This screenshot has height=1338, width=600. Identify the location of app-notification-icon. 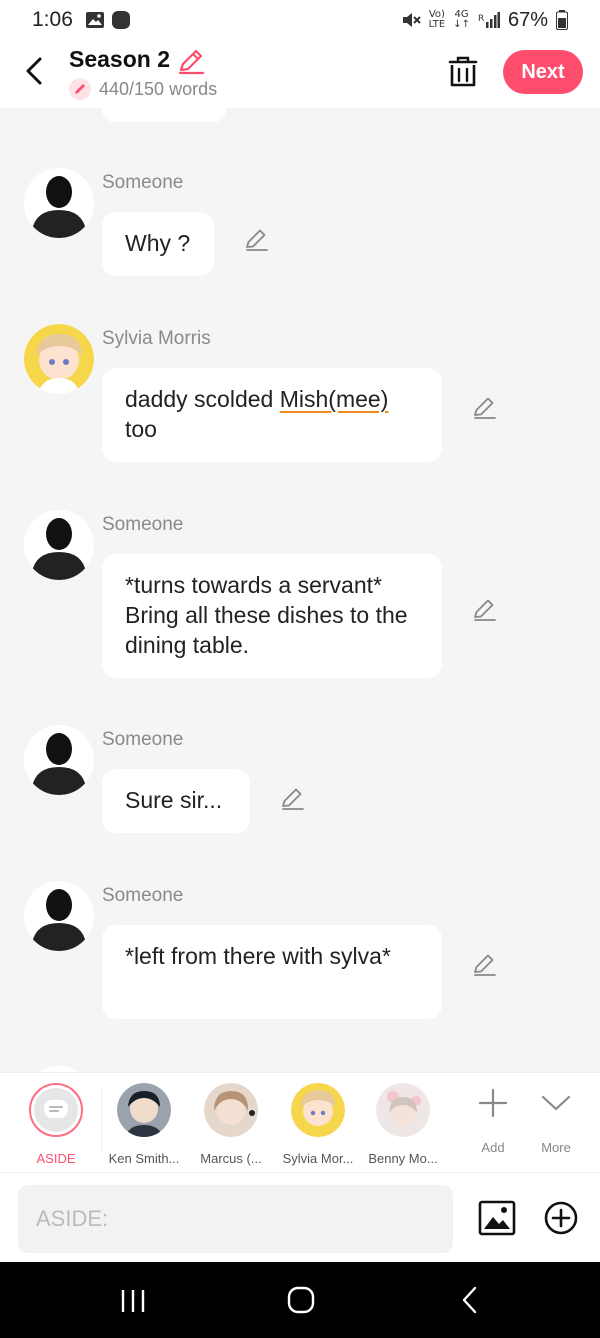
(120, 20).